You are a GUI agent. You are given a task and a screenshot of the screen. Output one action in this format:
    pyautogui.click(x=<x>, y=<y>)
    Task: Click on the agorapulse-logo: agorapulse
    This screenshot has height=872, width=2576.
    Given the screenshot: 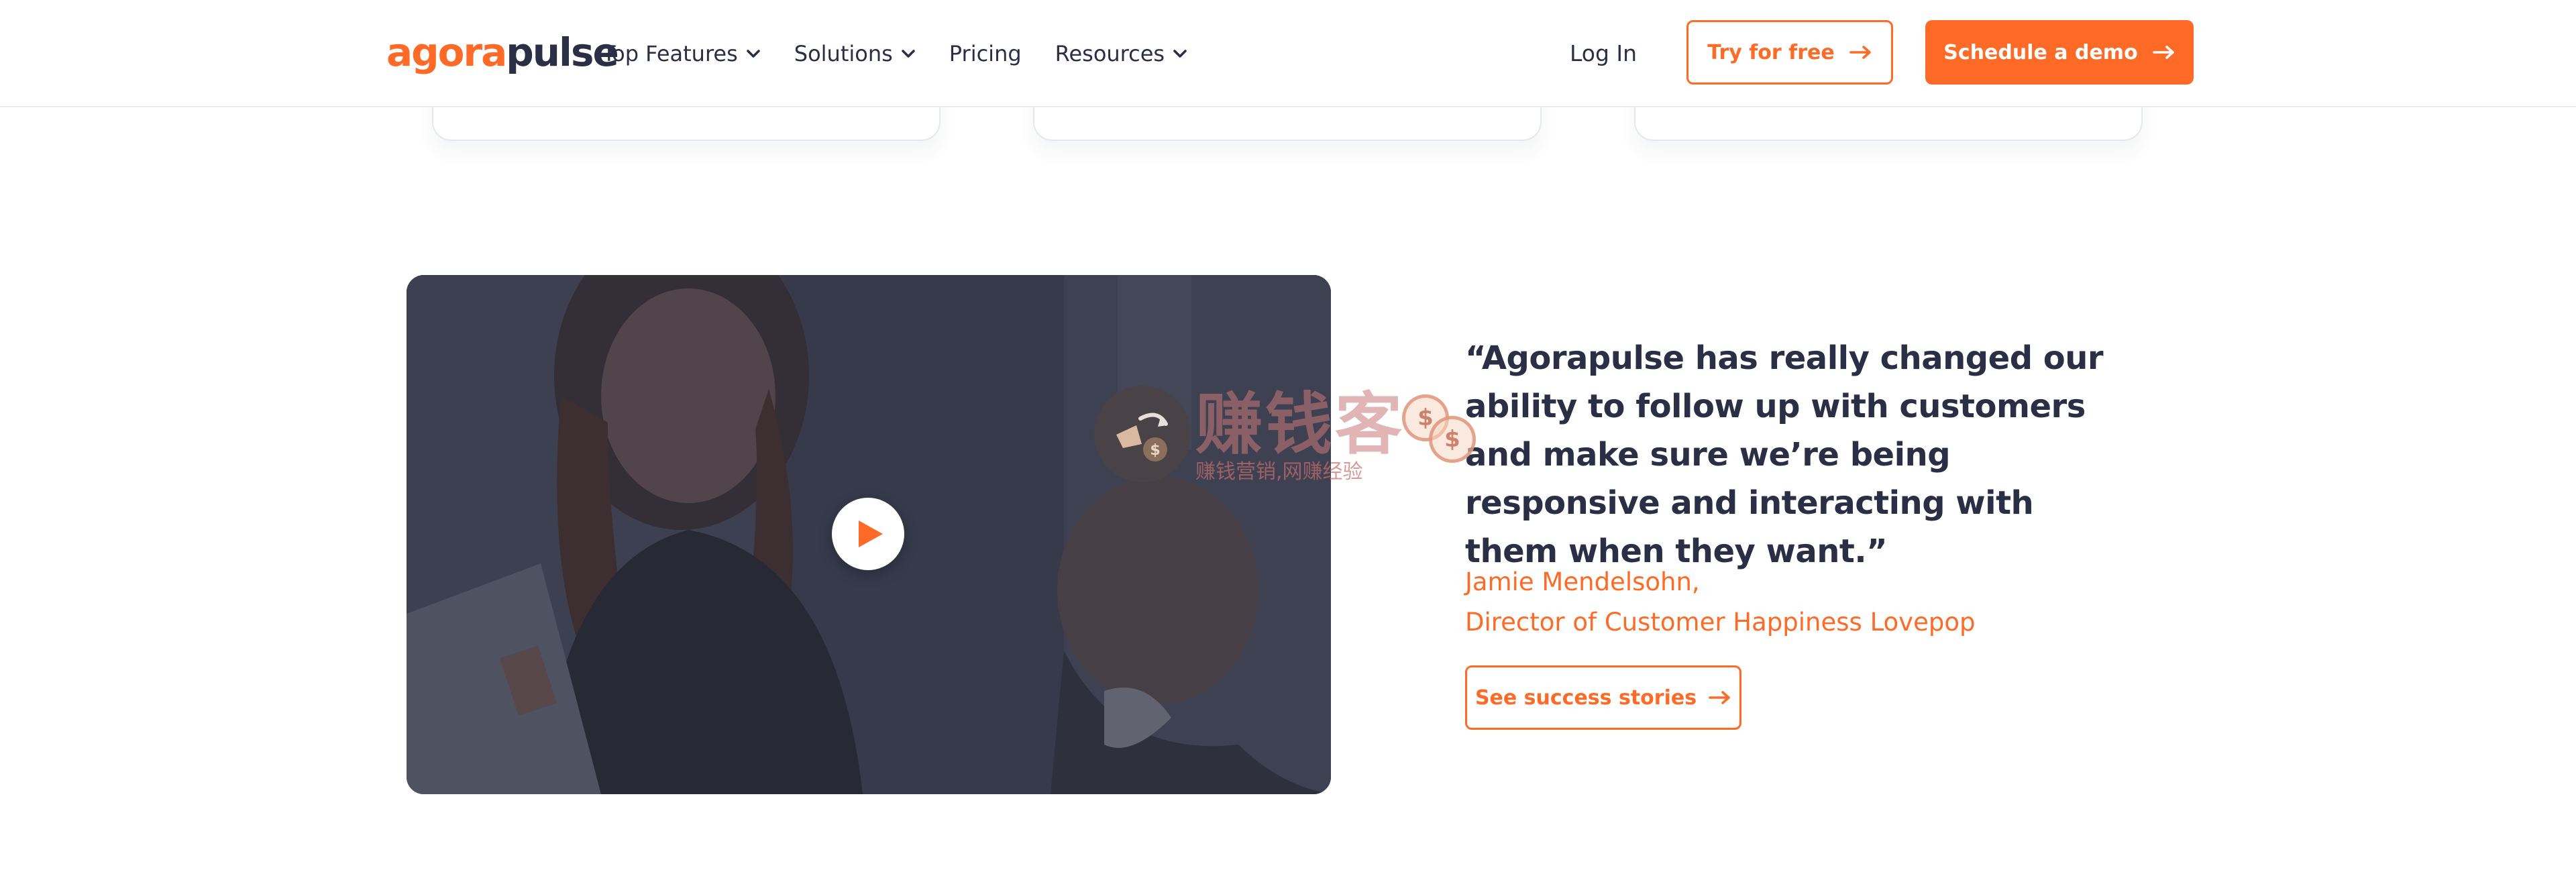 What is the action you would take?
    pyautogui.click(x=502, y=52)
    